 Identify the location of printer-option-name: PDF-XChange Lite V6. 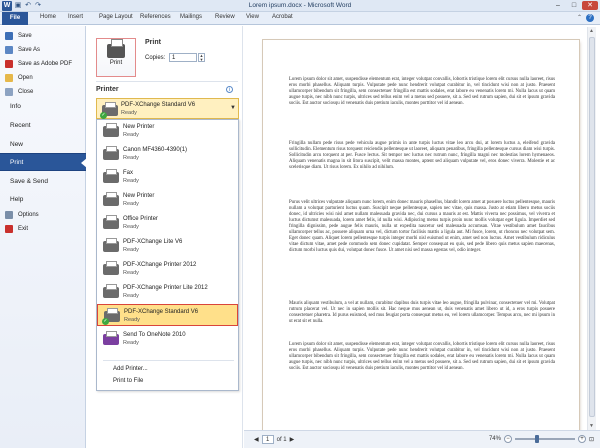
(153, 242).